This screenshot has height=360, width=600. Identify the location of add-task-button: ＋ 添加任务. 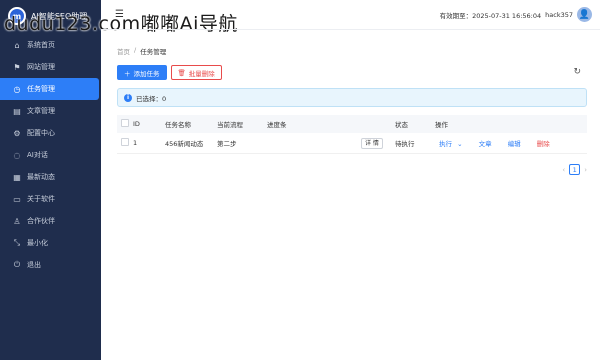
(142, 72).